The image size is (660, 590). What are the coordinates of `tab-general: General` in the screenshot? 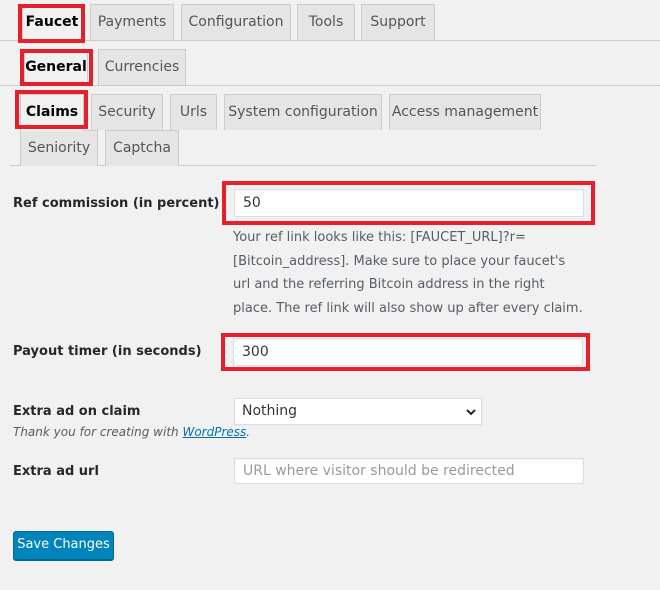 It's located at (56, 67).